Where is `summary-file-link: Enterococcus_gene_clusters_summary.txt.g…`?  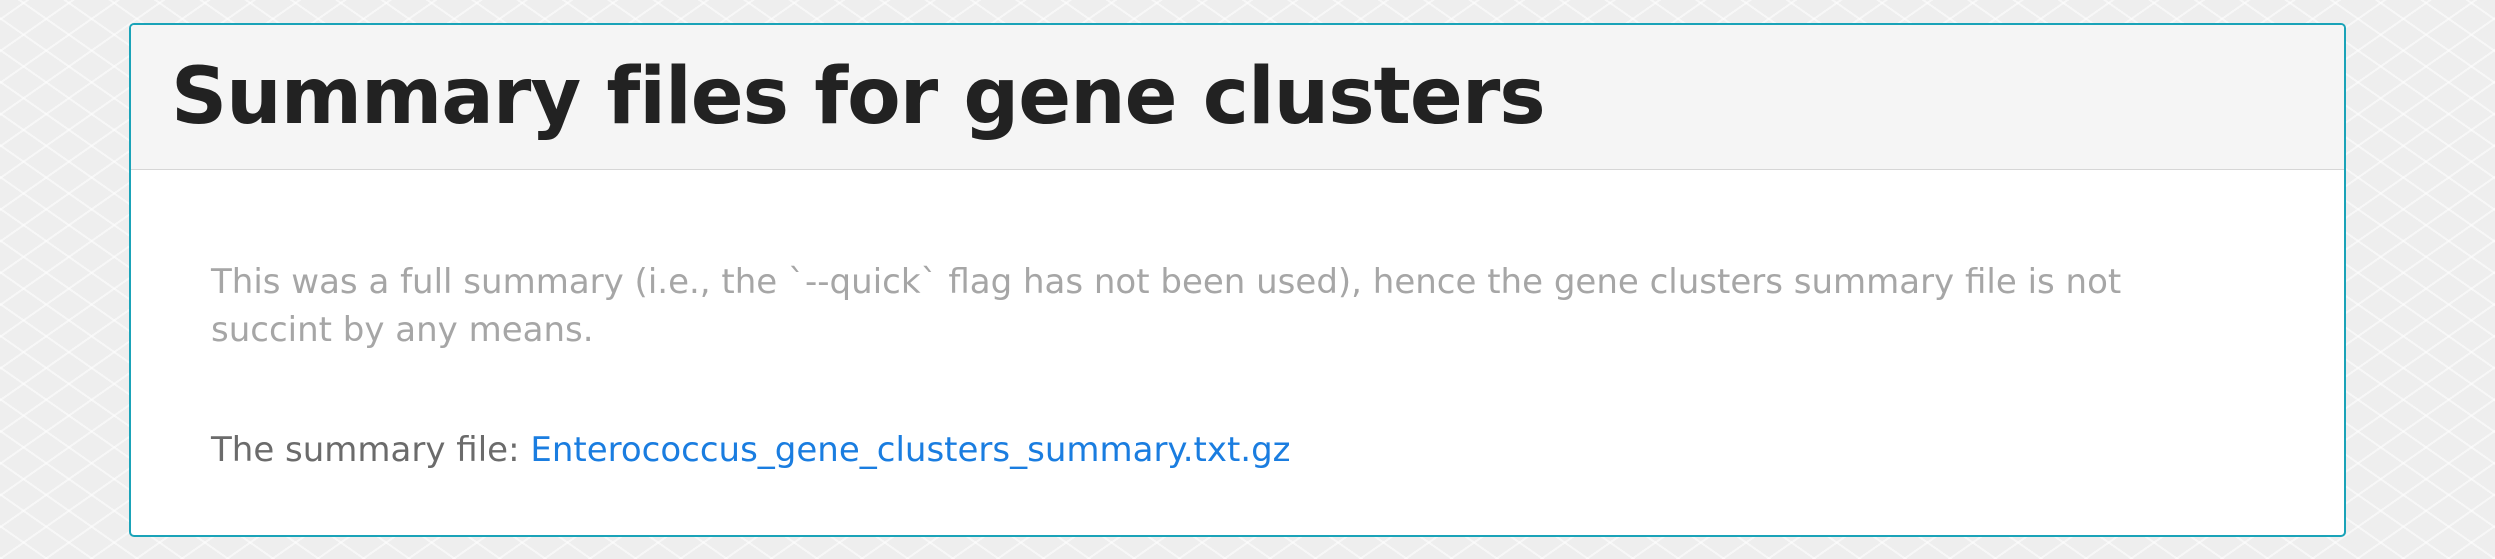 summary-file-link: Enterococcus_gene_clusters_summary.txt.g… is located at coordinates (910, 450).